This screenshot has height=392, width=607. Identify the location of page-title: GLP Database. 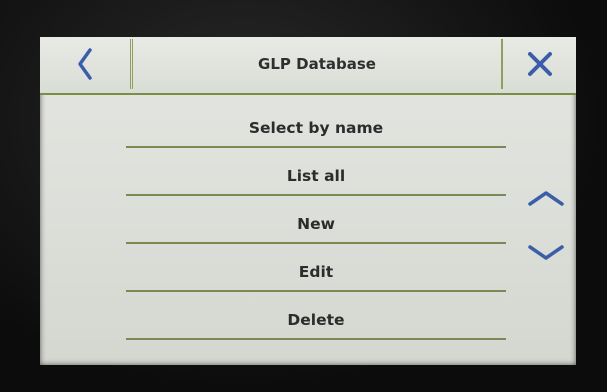
(317, 64).